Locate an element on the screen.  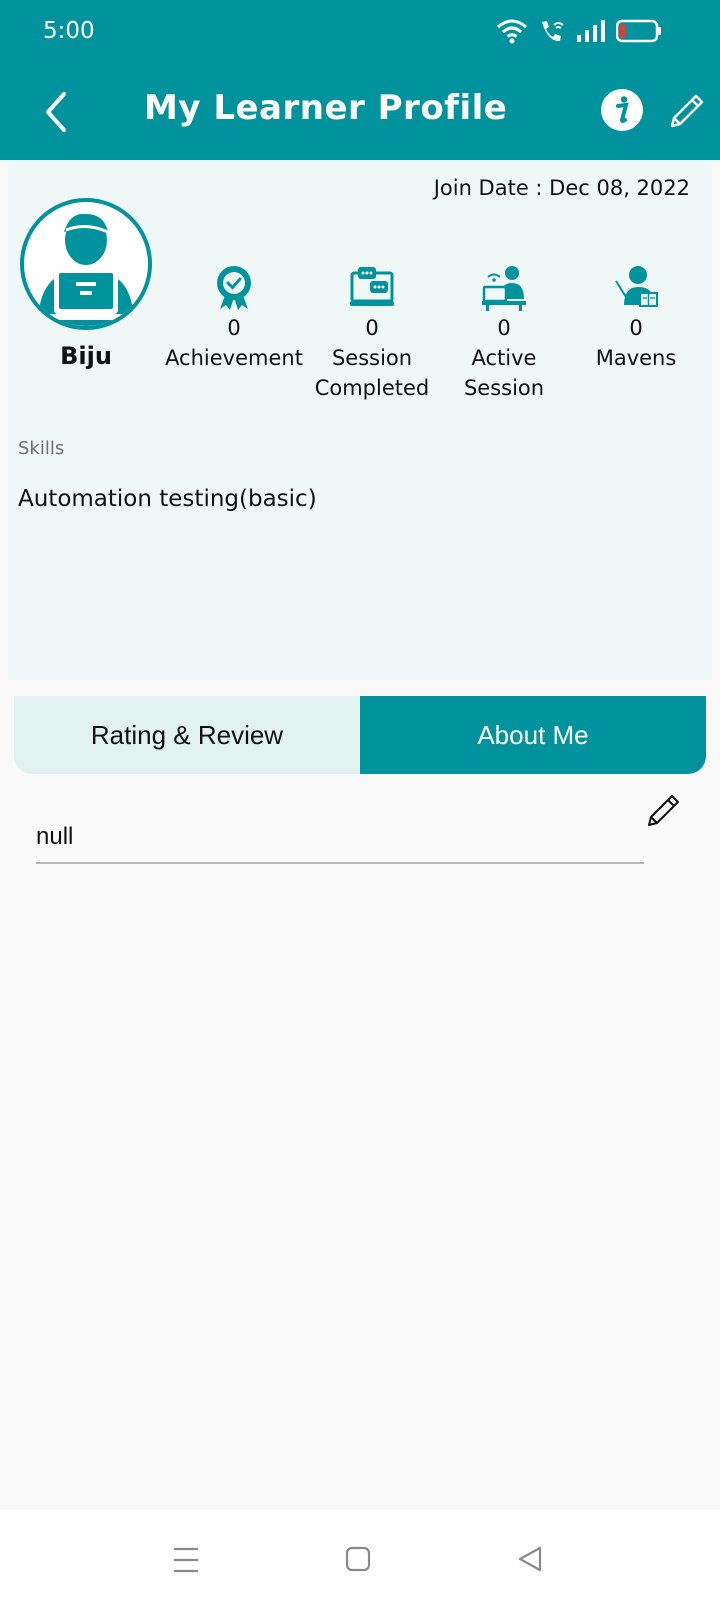
stat-session-completed: 0 Session Completed is located at coordinates (372, 333).